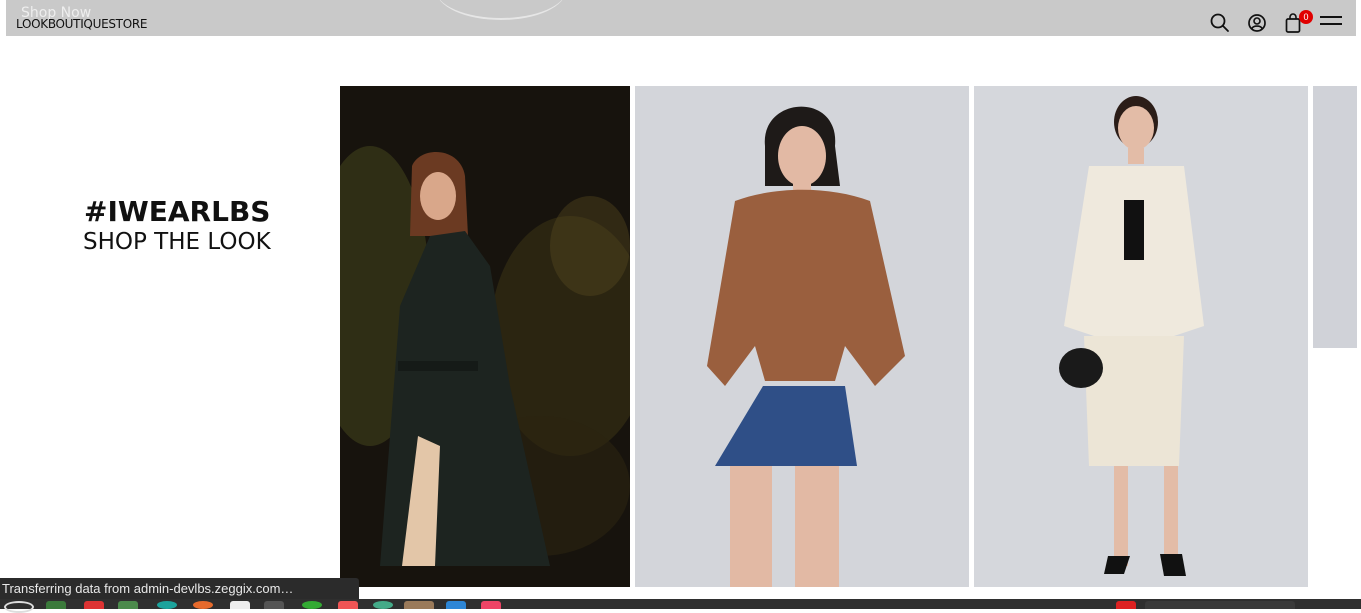  Describe the element at coordinates (203, 605) in the screenshot. I see `firefox-icon` at that location.